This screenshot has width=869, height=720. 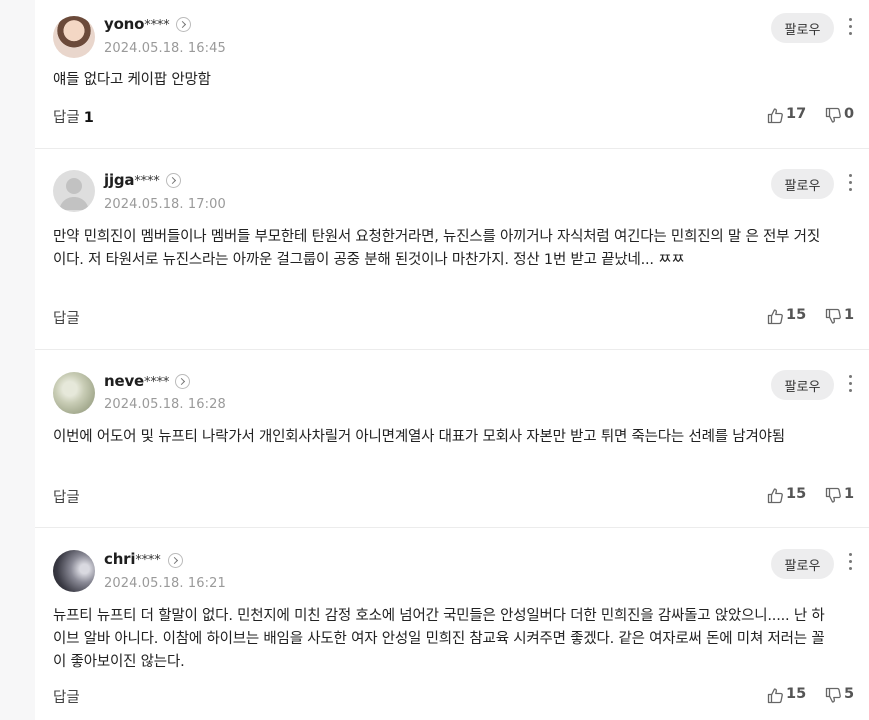 What do you see at coordinates (124, 24) in the screenshot?
I see `username-text: yono` at bounding box center [124, 24].